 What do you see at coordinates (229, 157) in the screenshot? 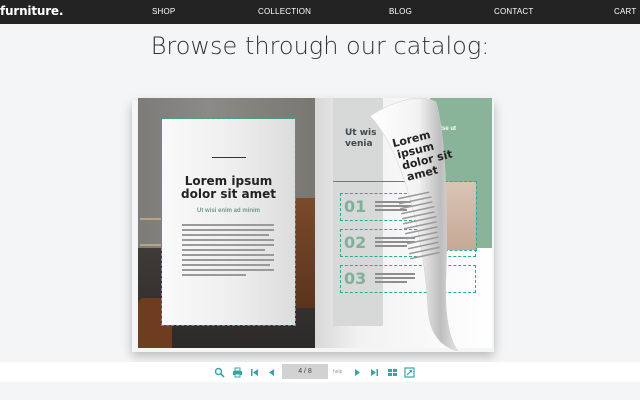
I see `card-divider` at bounding box center [229, 157].